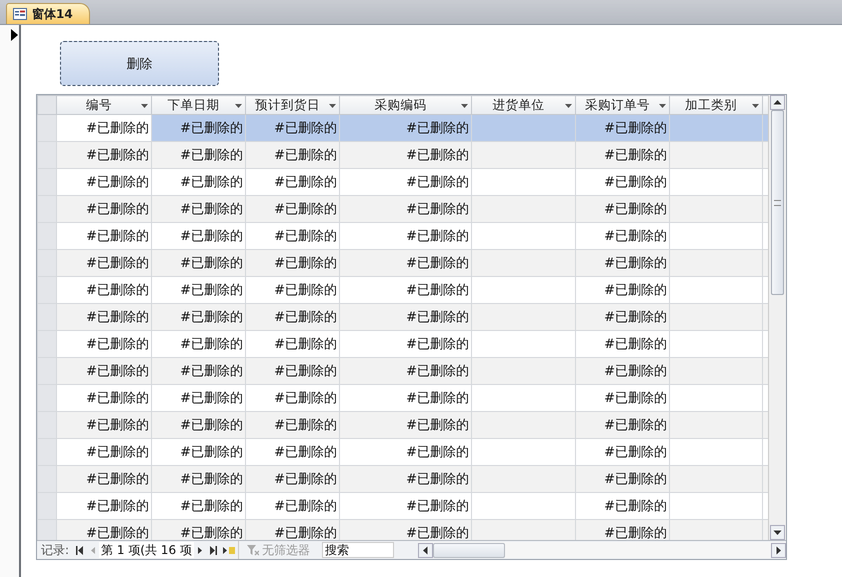 The image size is (842, 577). What do you see at coordinates (716, 105) in the screenshot?
I see `column-header: 加工类别` at bounding box center [716, 105].